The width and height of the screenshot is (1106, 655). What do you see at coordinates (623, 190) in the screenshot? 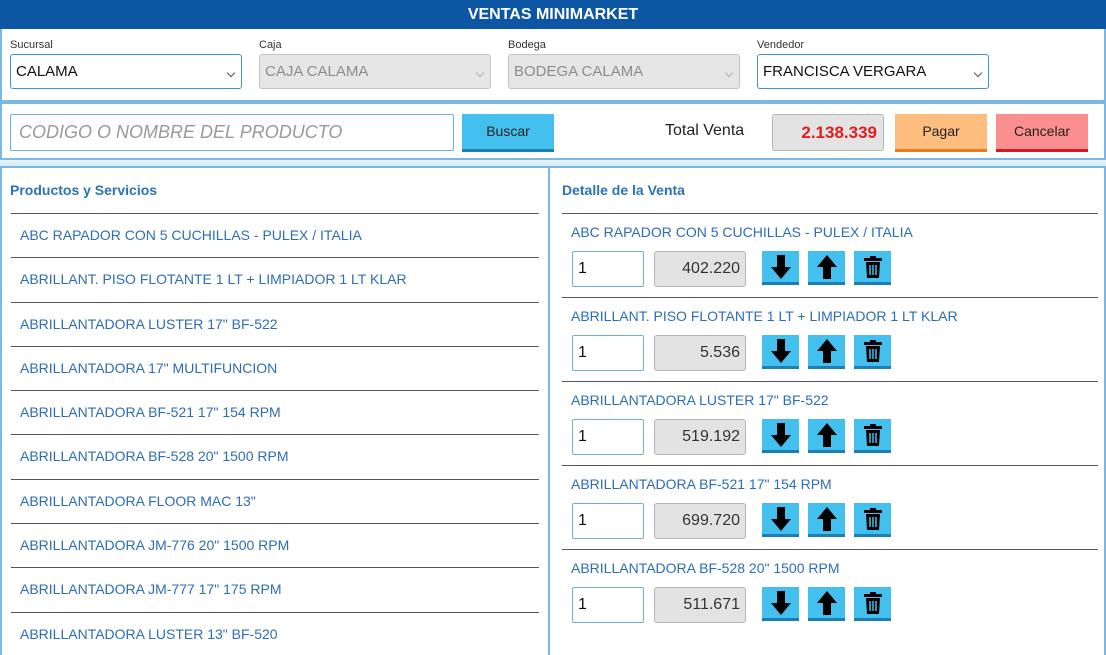
I see `detail-title: Detalle de la Venta` at bounding box center [623, 190].